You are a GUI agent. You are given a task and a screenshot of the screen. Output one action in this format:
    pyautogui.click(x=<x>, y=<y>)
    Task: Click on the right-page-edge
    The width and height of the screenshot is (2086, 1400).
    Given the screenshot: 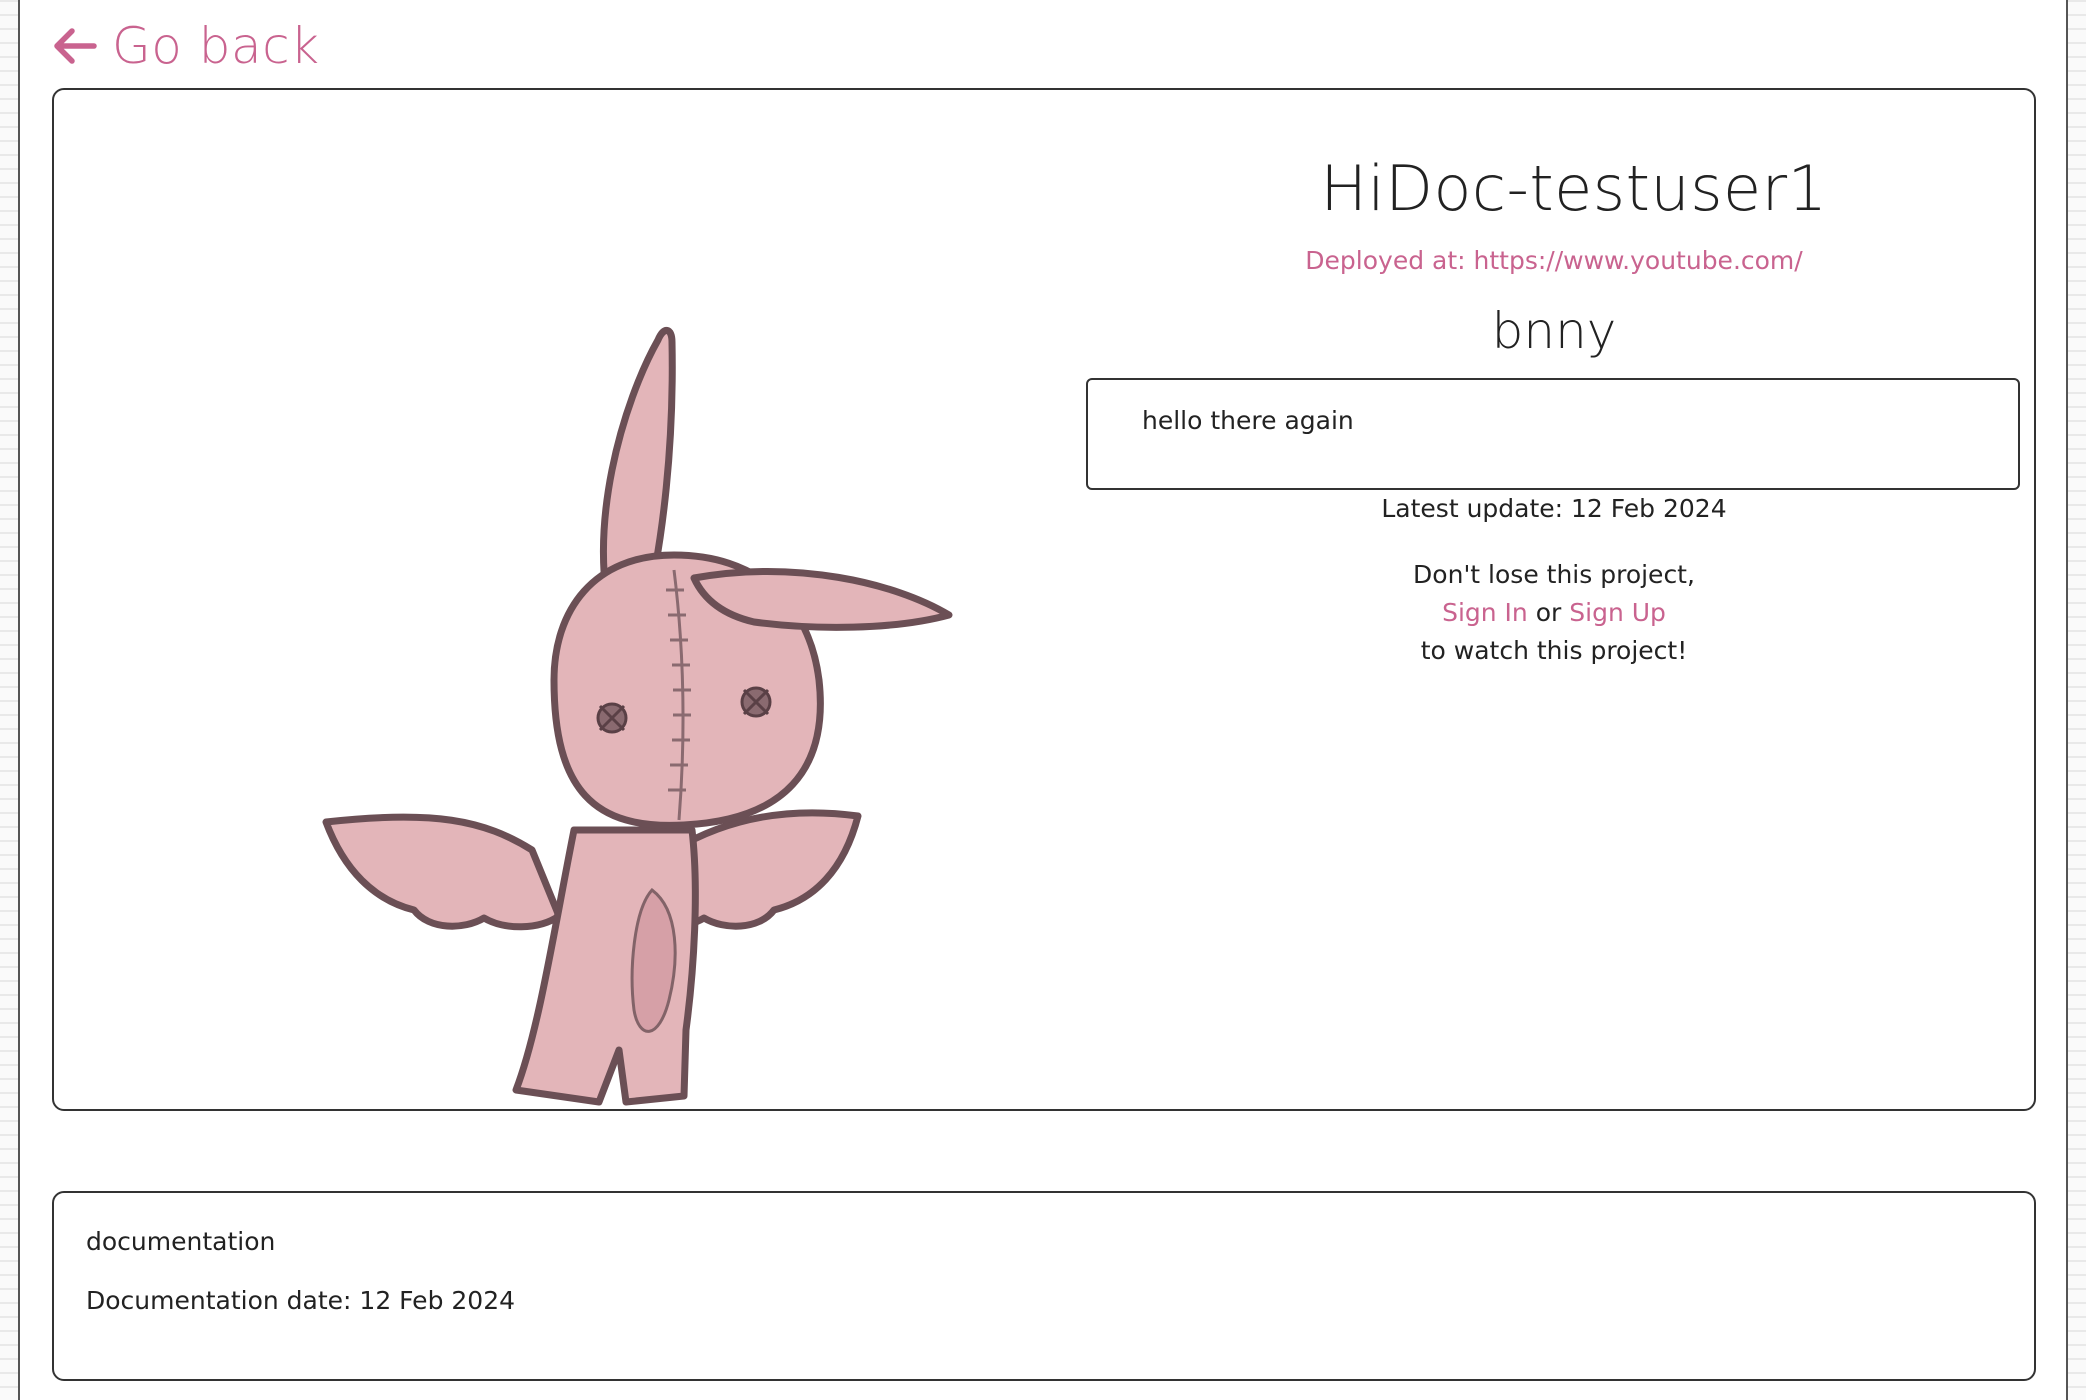 What is the action you would take?
    pyautogui.click(x=2076, y=700)
    